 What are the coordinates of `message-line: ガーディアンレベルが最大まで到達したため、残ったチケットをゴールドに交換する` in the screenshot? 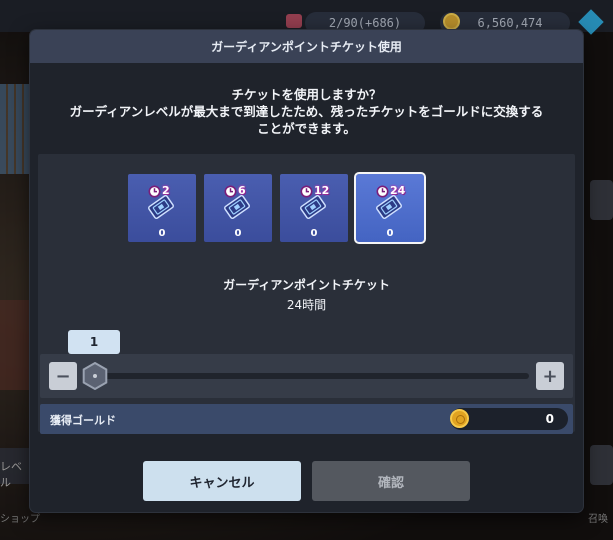 It's located at (306, 111).